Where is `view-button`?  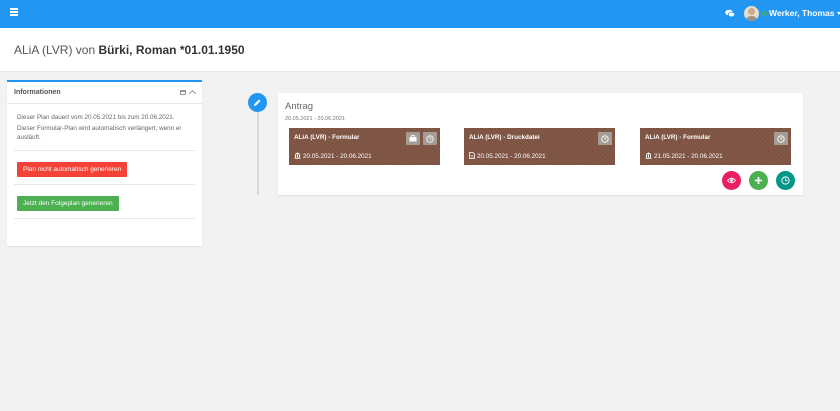
view-button is located at coordinates (731, 180).